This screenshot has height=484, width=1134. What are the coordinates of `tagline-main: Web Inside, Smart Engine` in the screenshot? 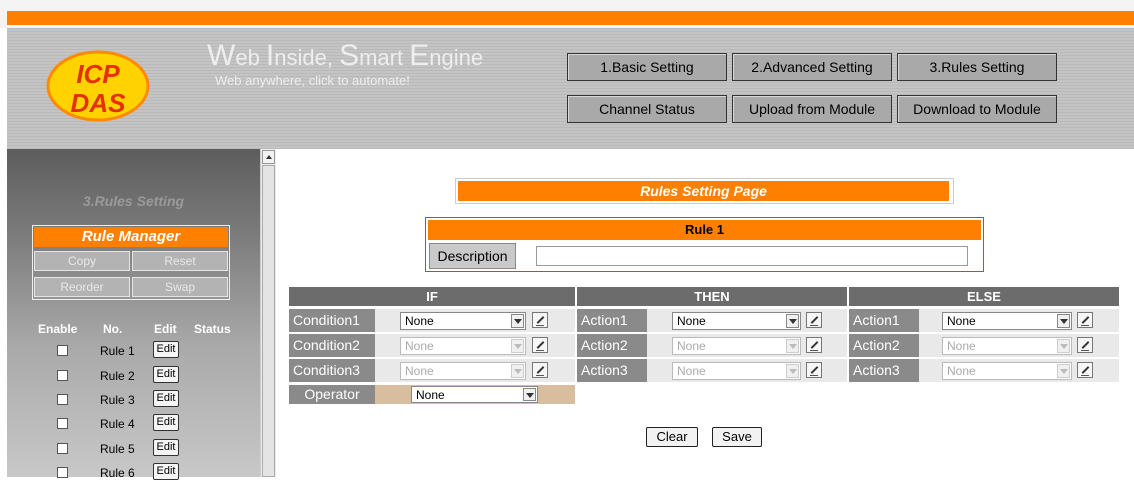 It's located at (345, 55).